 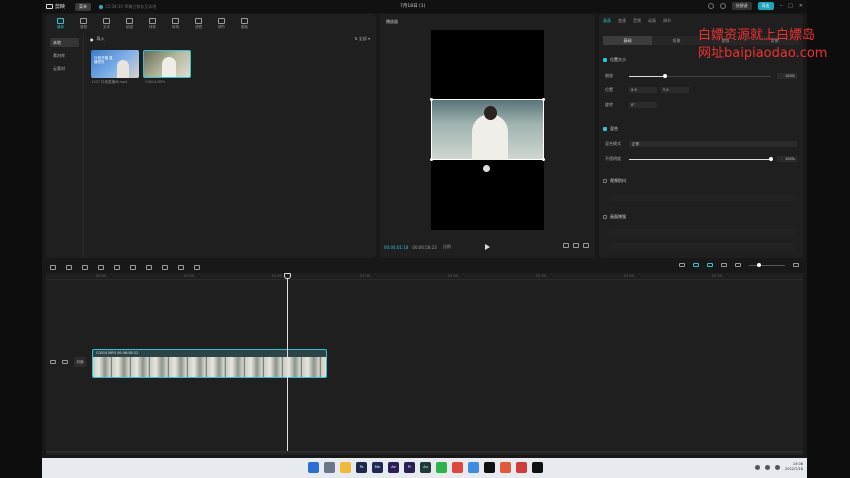 I want to click on shortcut-button: 快捷键, so click(x=741, y=6).